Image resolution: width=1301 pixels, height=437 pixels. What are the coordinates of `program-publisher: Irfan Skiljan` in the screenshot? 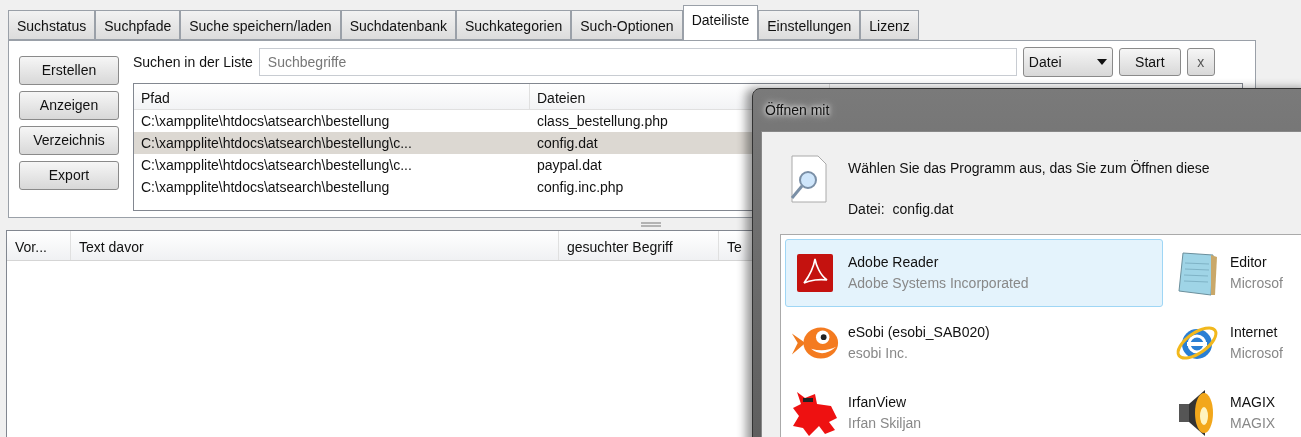 It's located at (885, 423).